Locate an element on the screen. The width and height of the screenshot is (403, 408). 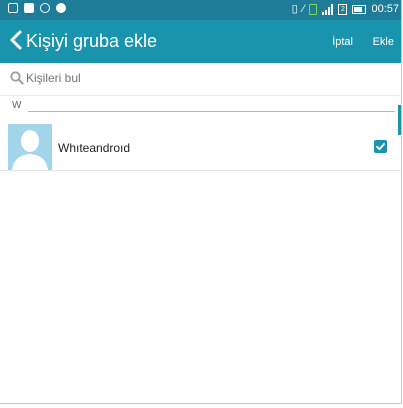
status-notifications is located at coordinates (37, 8).